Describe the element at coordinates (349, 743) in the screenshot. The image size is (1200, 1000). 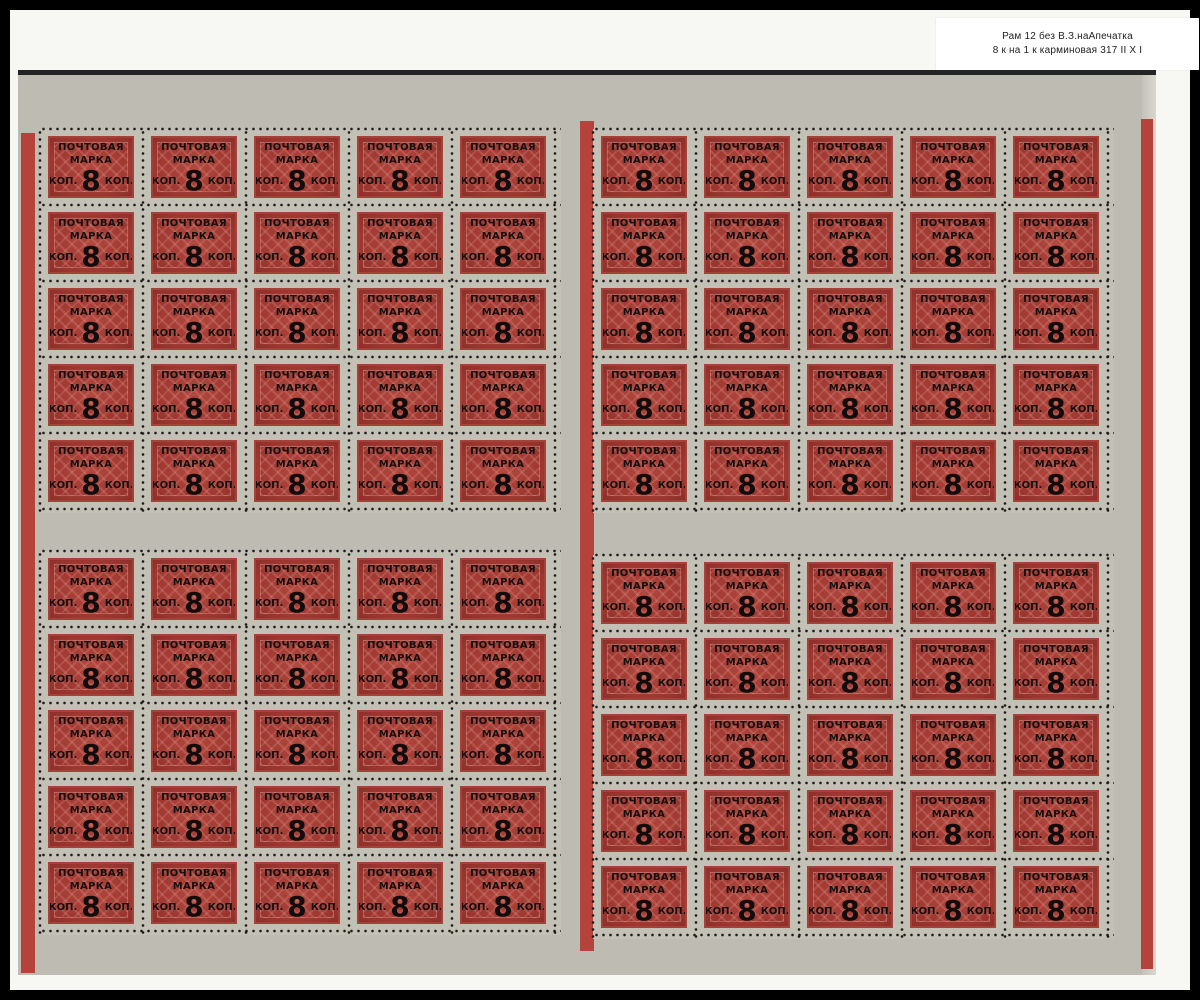
I see `perforation-column` at that location.